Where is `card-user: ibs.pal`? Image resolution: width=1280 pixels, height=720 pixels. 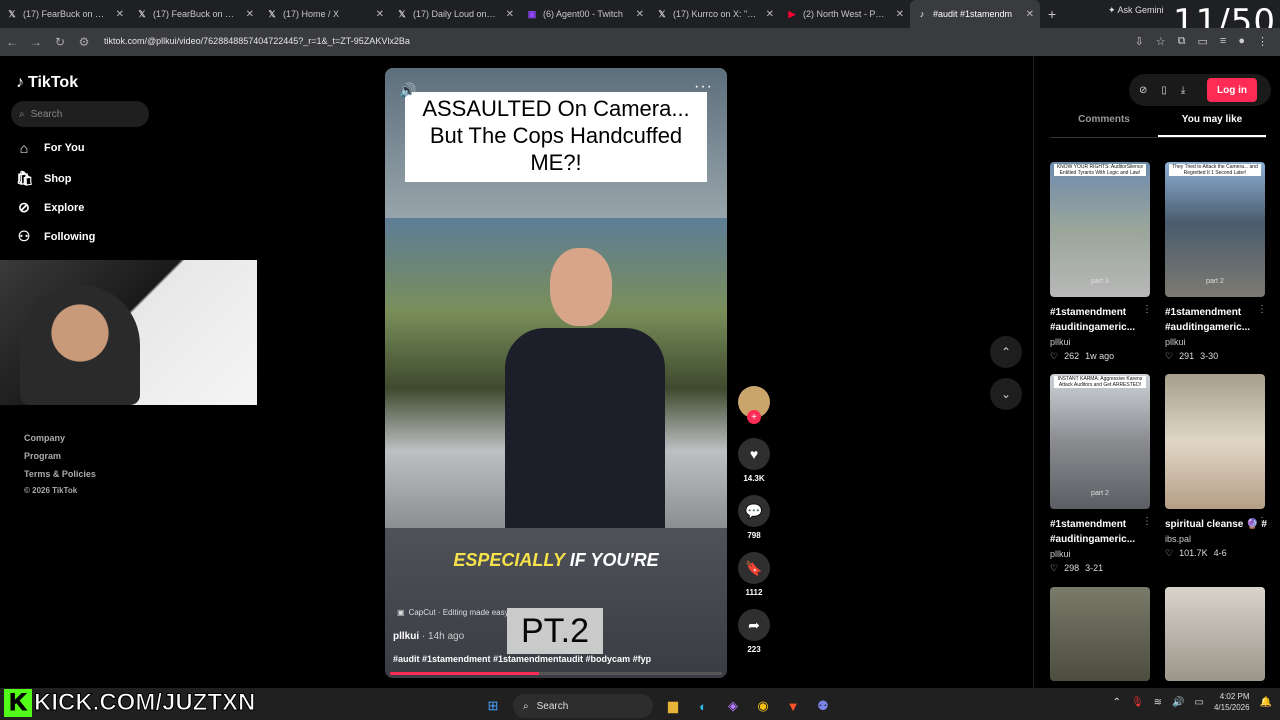
card-user: ibs.pal is located at coordinates (1216, 539).